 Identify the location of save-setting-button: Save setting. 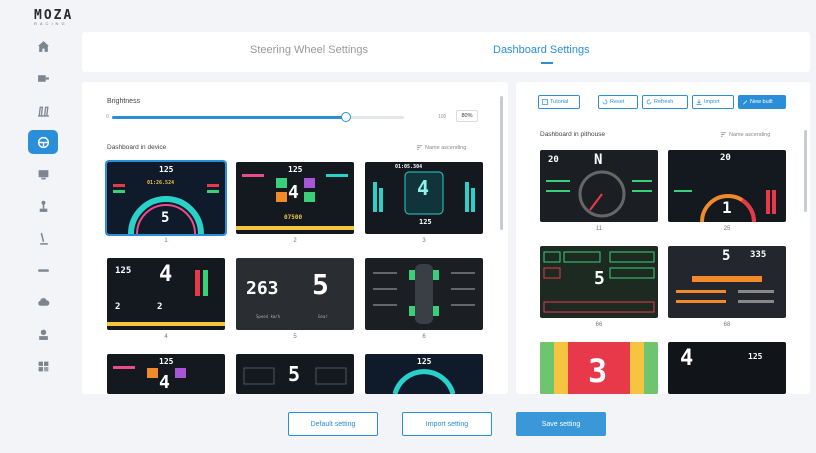
(561, 424).